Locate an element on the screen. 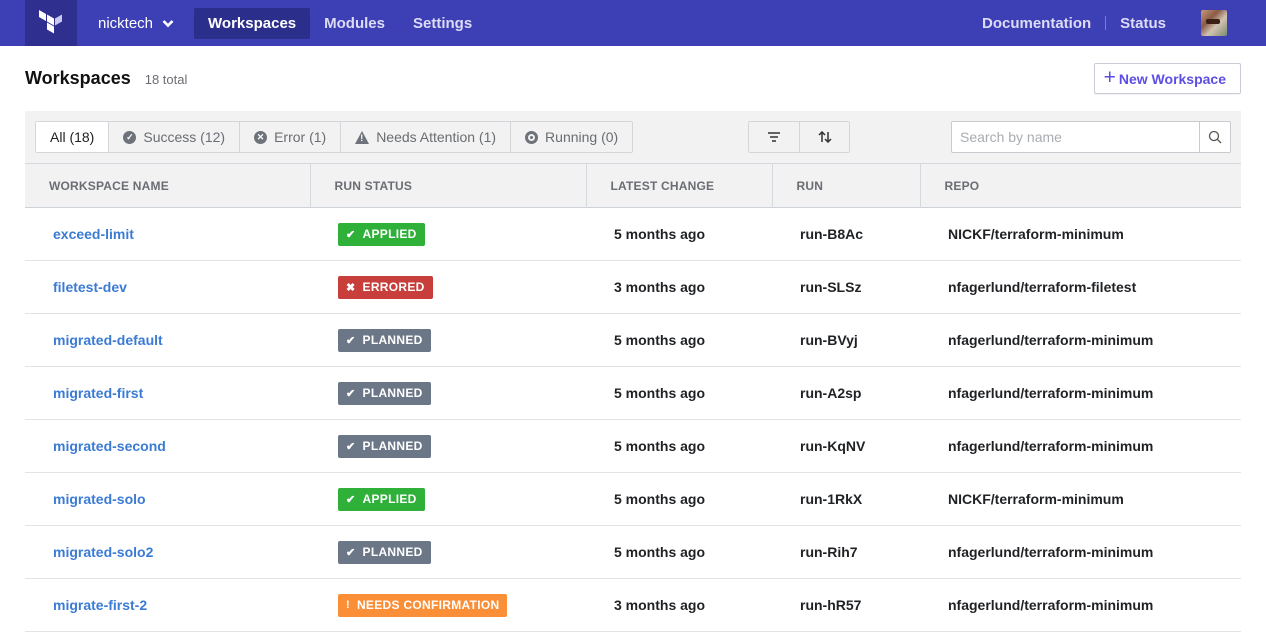 The height and width of the screenshot is (635, 1266). run-id-cell: run-BVyj is located at coordinates (829, 340).